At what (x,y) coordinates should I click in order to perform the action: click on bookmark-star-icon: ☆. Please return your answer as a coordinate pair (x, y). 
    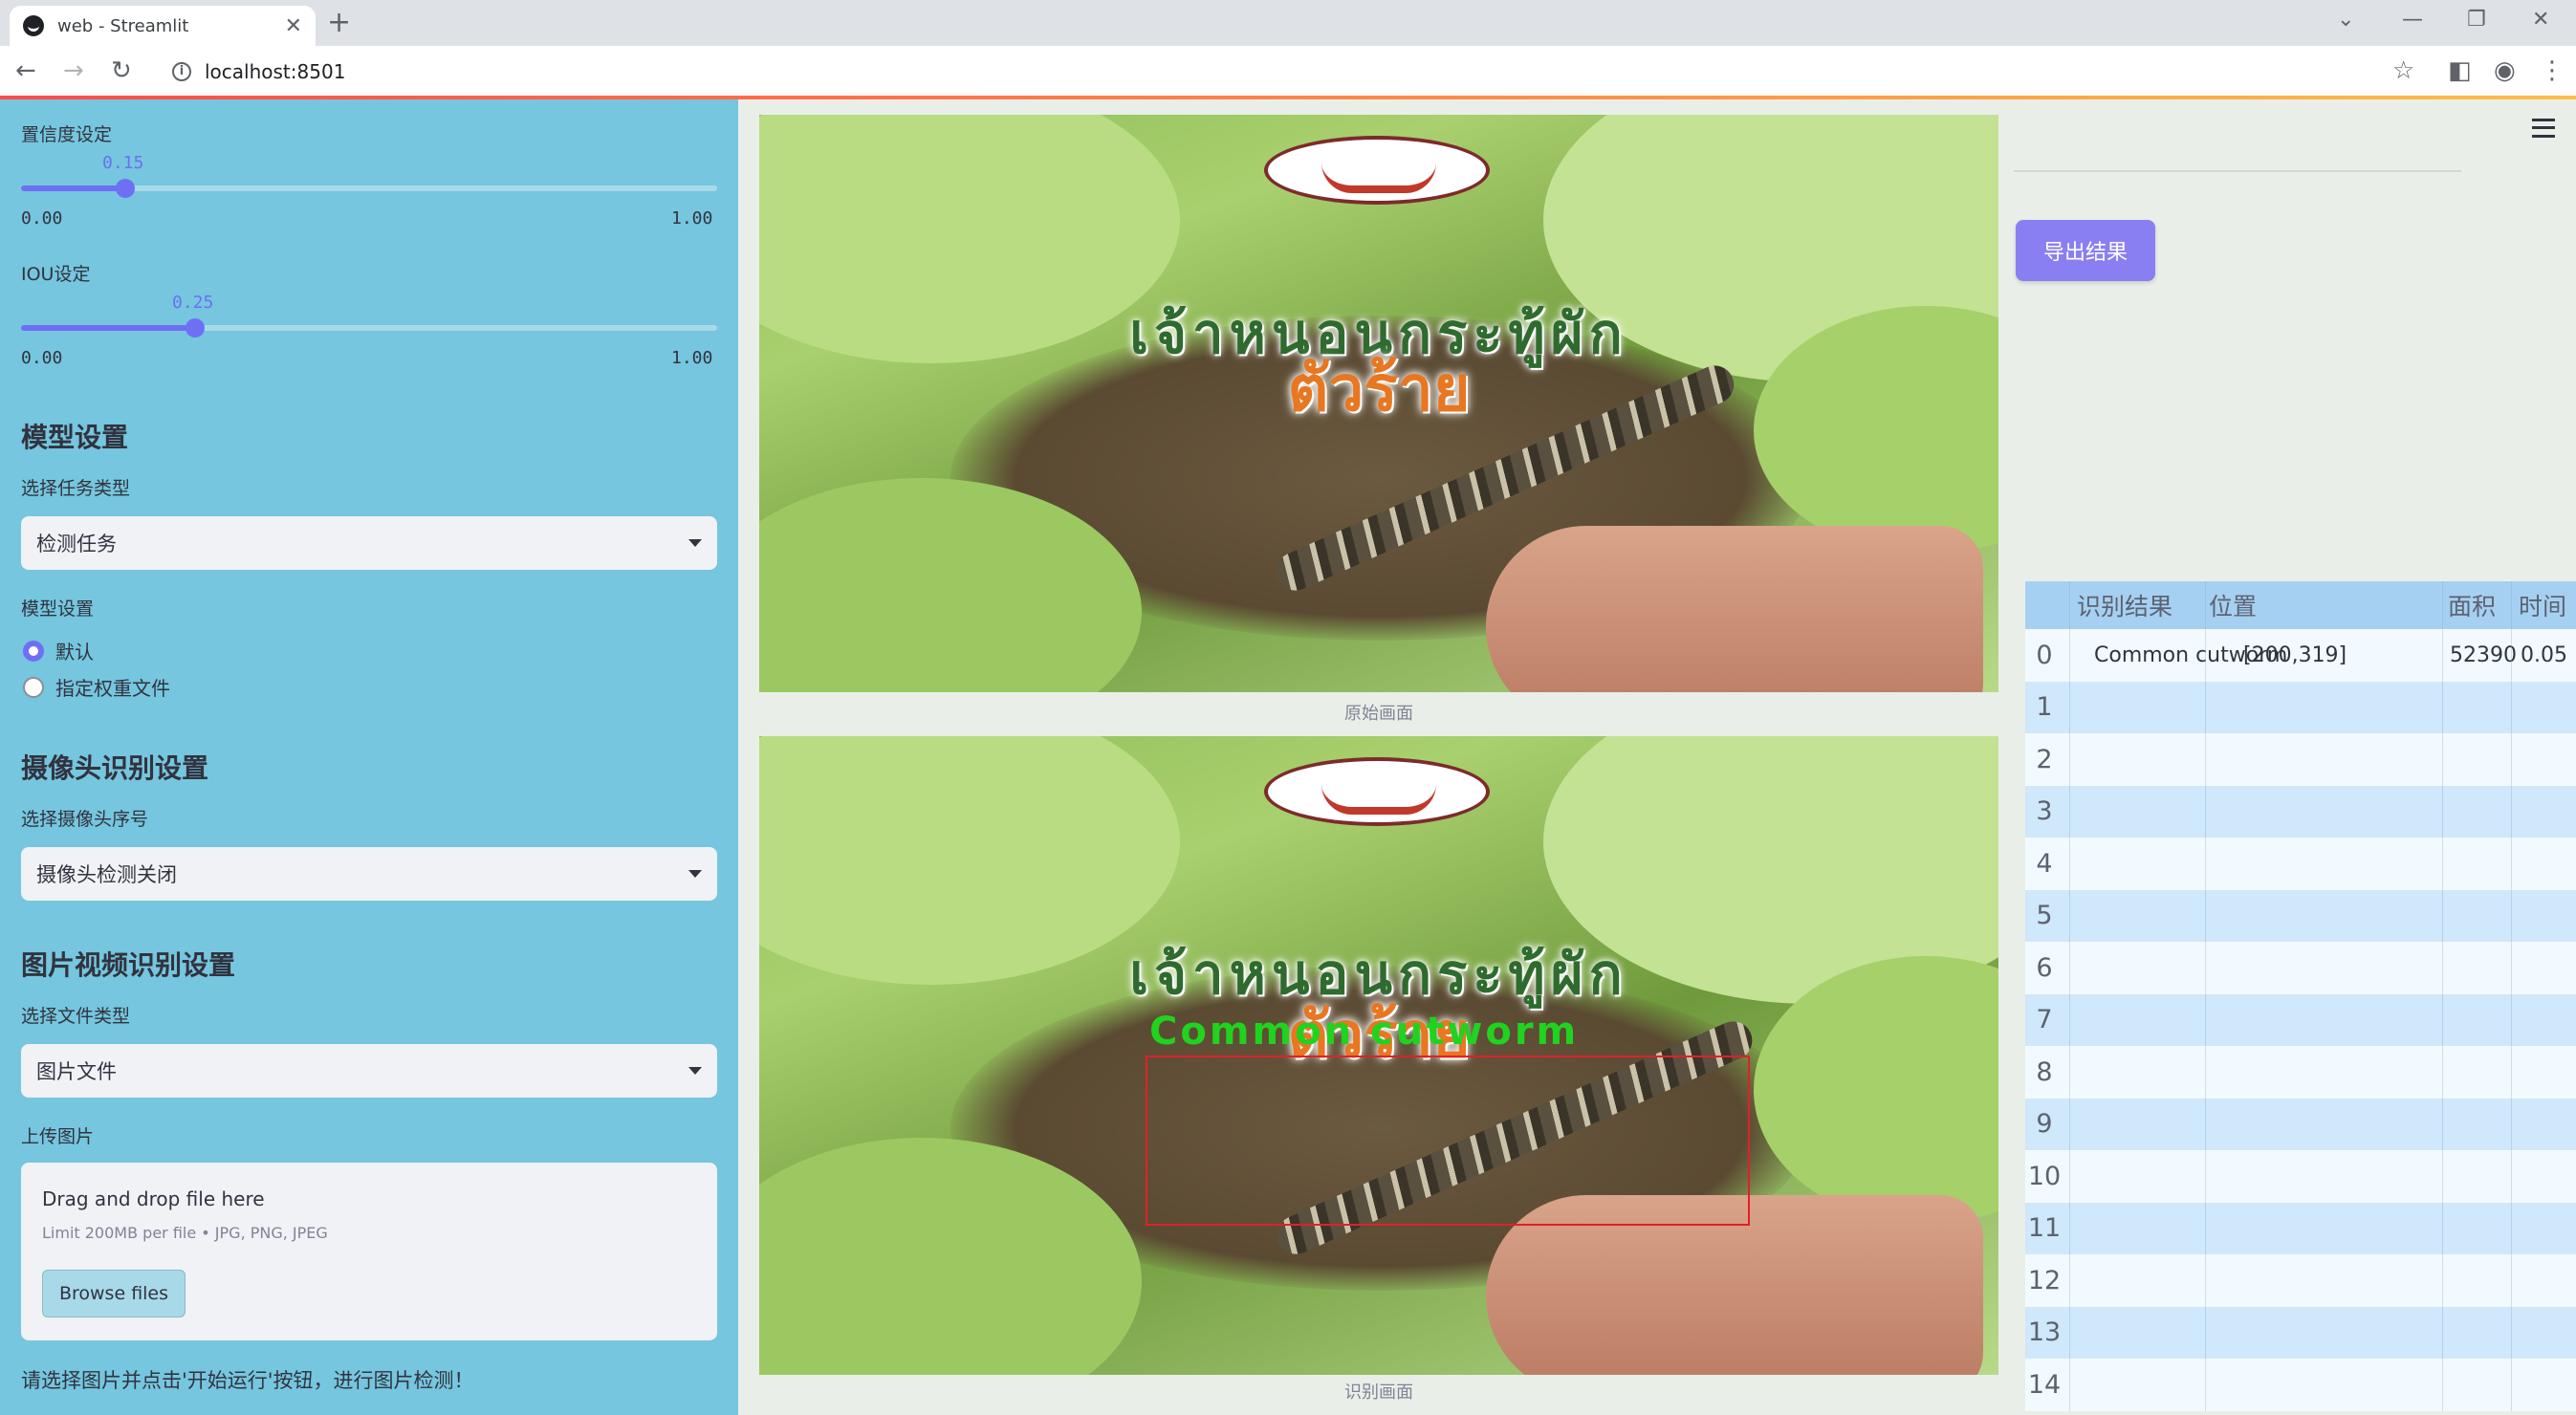
    Looking at the image, I should click on (2403, 71).